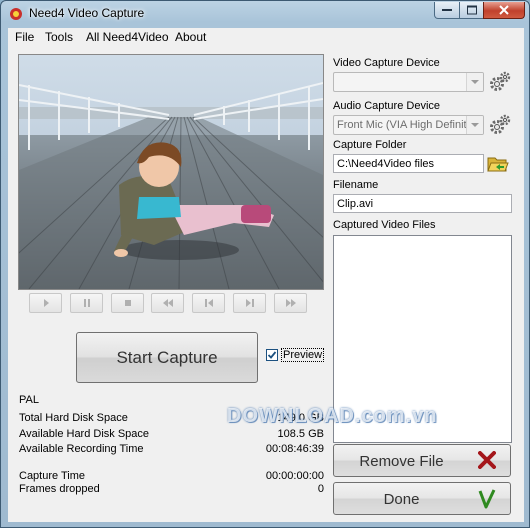 The height and width of the screenshot is (528, 530). What do you see at coordinates (300, 434) in the screenshot?
I see `available-disk-value: 108.5 GB` at bounding box center [300, 434].